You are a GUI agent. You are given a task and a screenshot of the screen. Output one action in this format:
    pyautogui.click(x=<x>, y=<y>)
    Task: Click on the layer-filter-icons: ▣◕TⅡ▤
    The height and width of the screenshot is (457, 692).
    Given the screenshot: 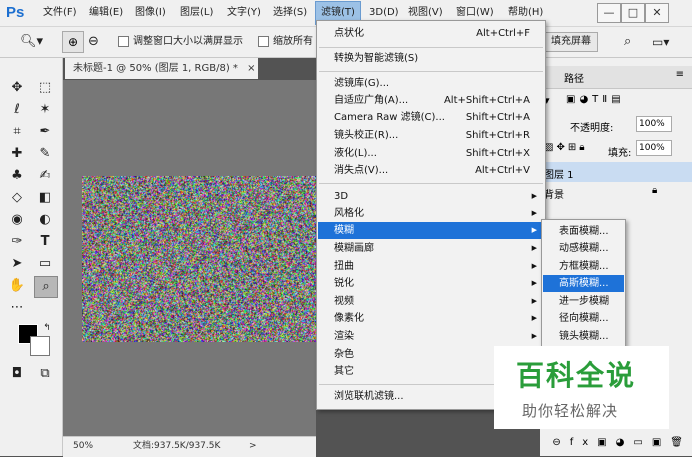 What is the action you would take?
    pyautogui.click(x=595, y=99)
    